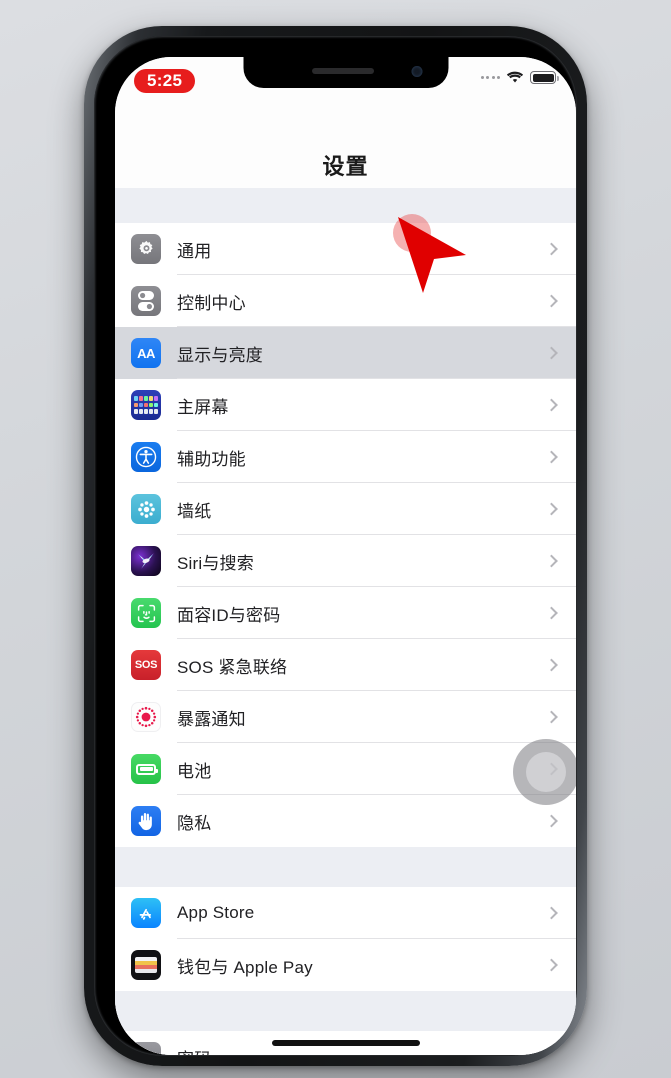 This screenshot has width=671, height=1078. Describe the element at coordinates (146, 965) in the screenshot. I see `wallet-icon` at that location.